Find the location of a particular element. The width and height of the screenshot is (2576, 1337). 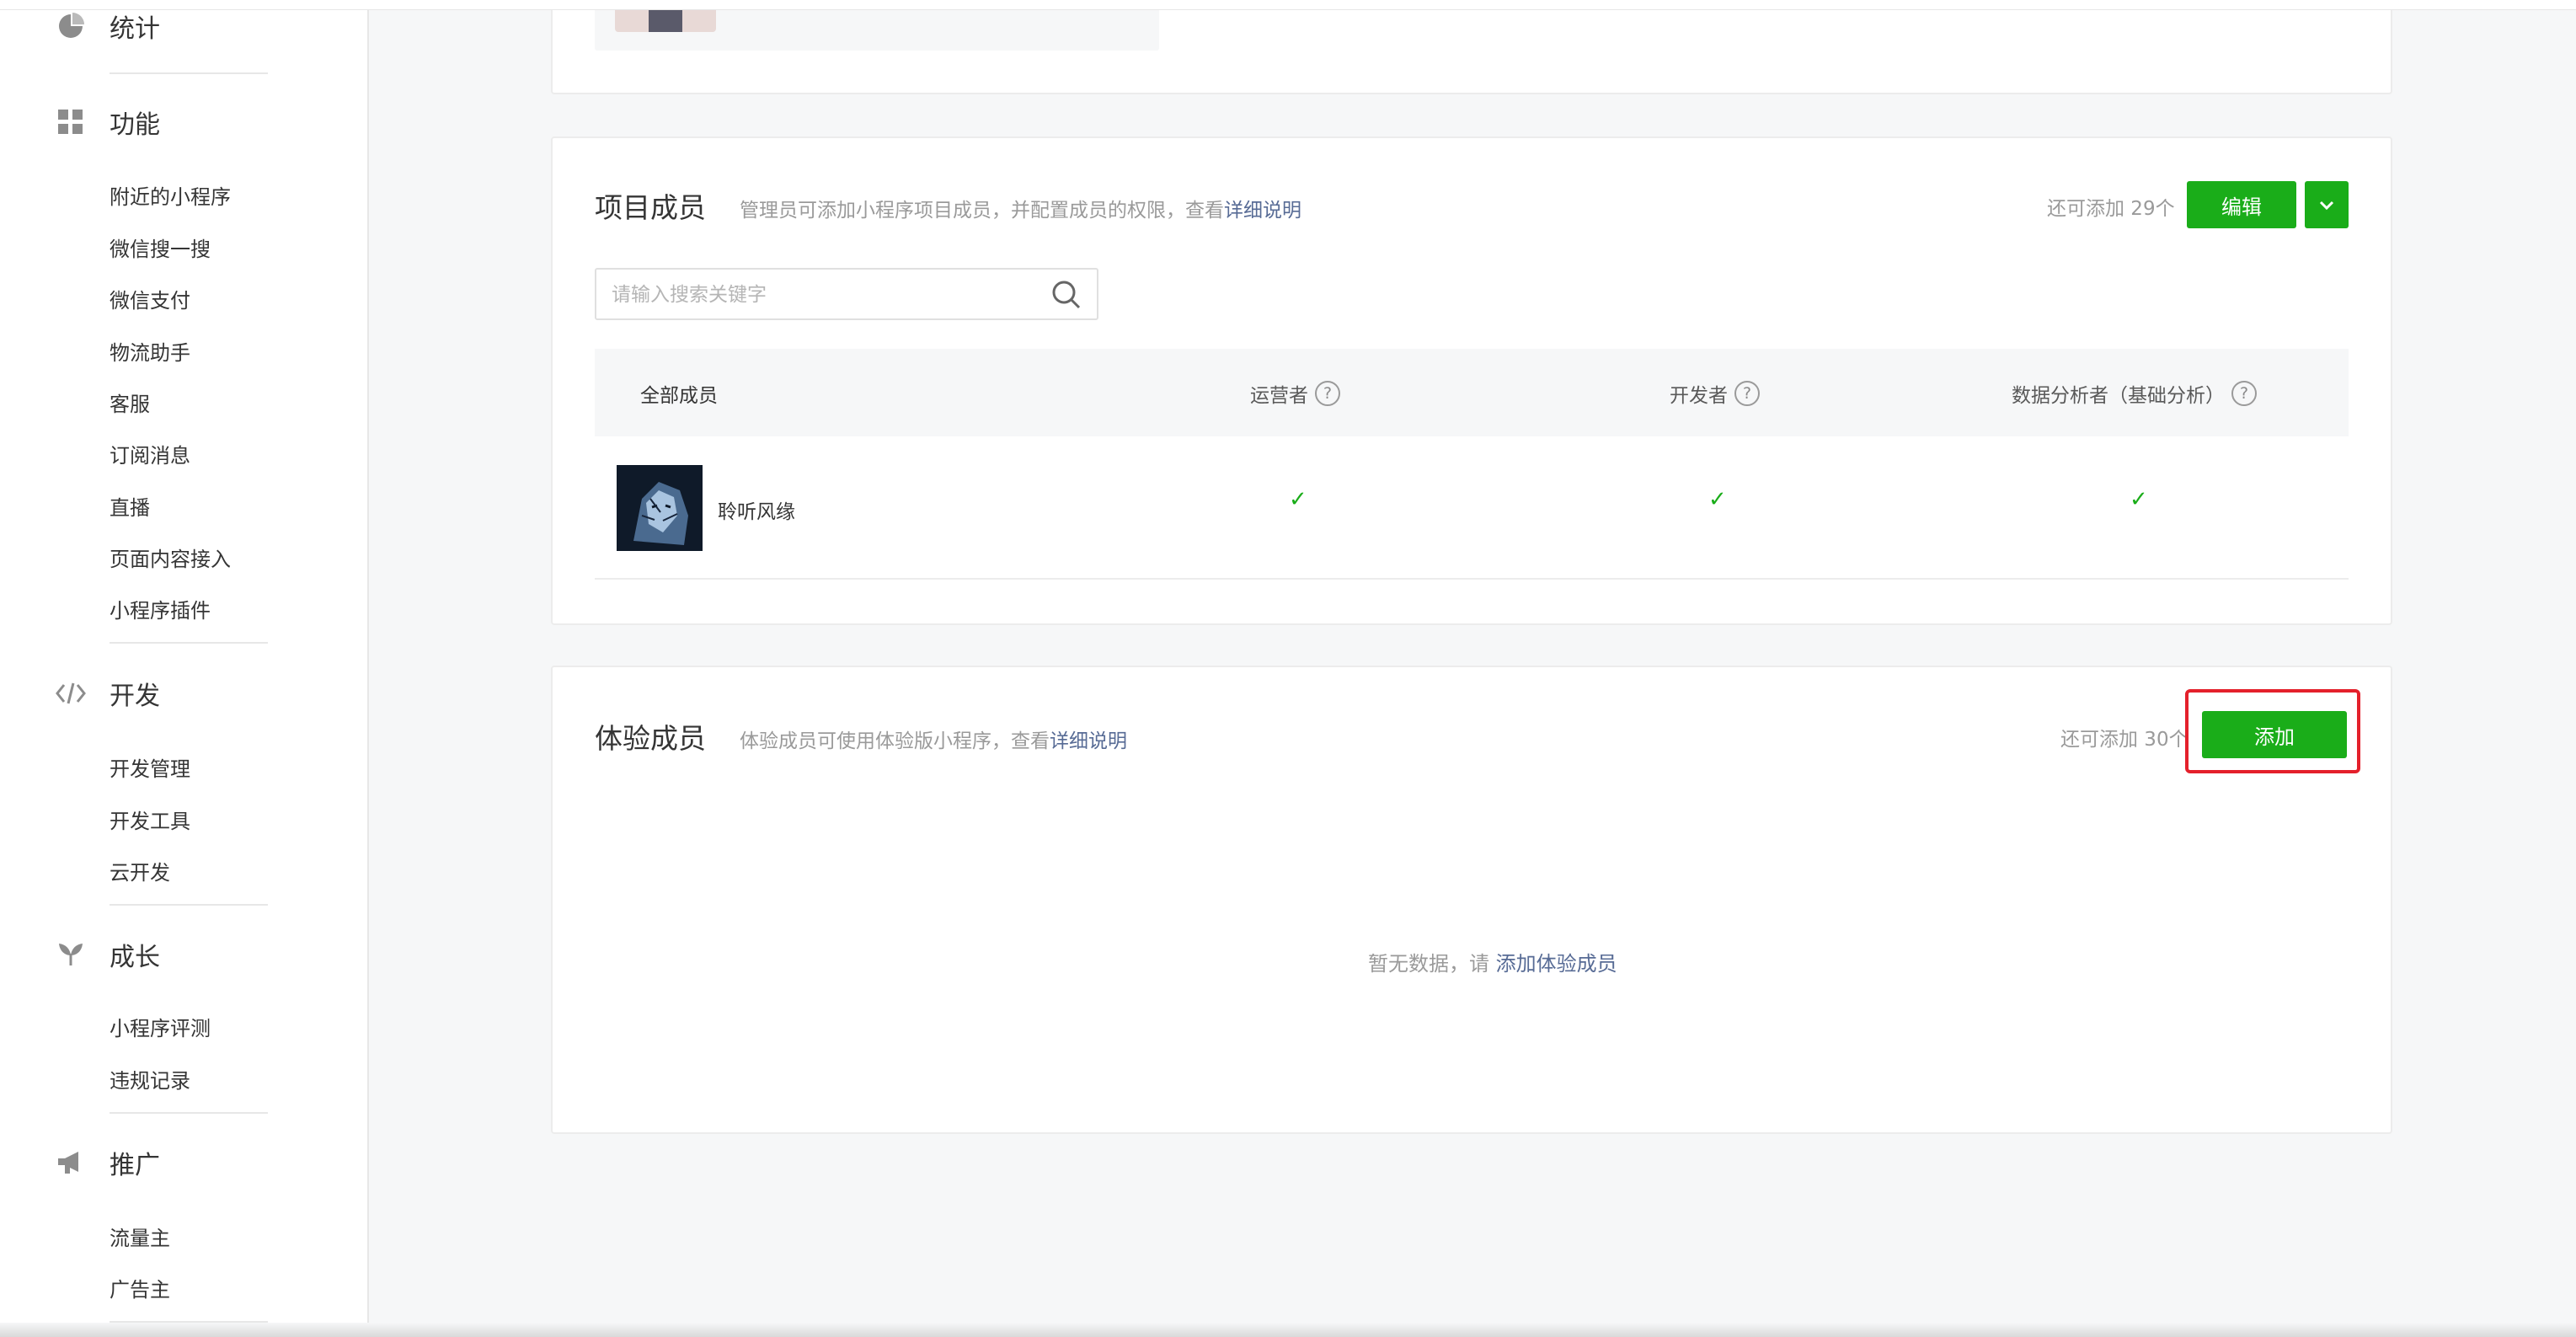

member-search-box is located at coordinates (846, 294).